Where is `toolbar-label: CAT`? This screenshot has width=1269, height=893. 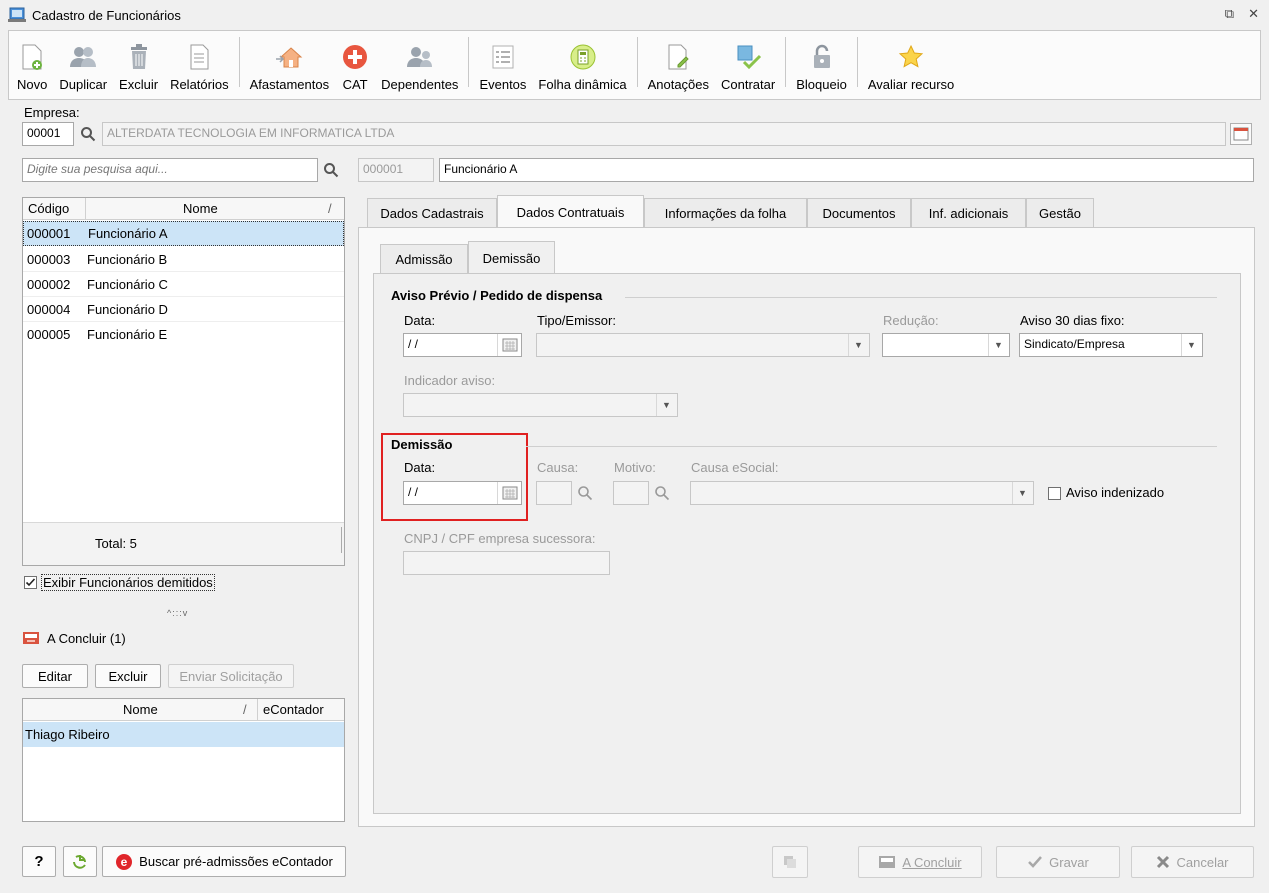 toolbar-label: CAT is located at coordinates (355, 84).